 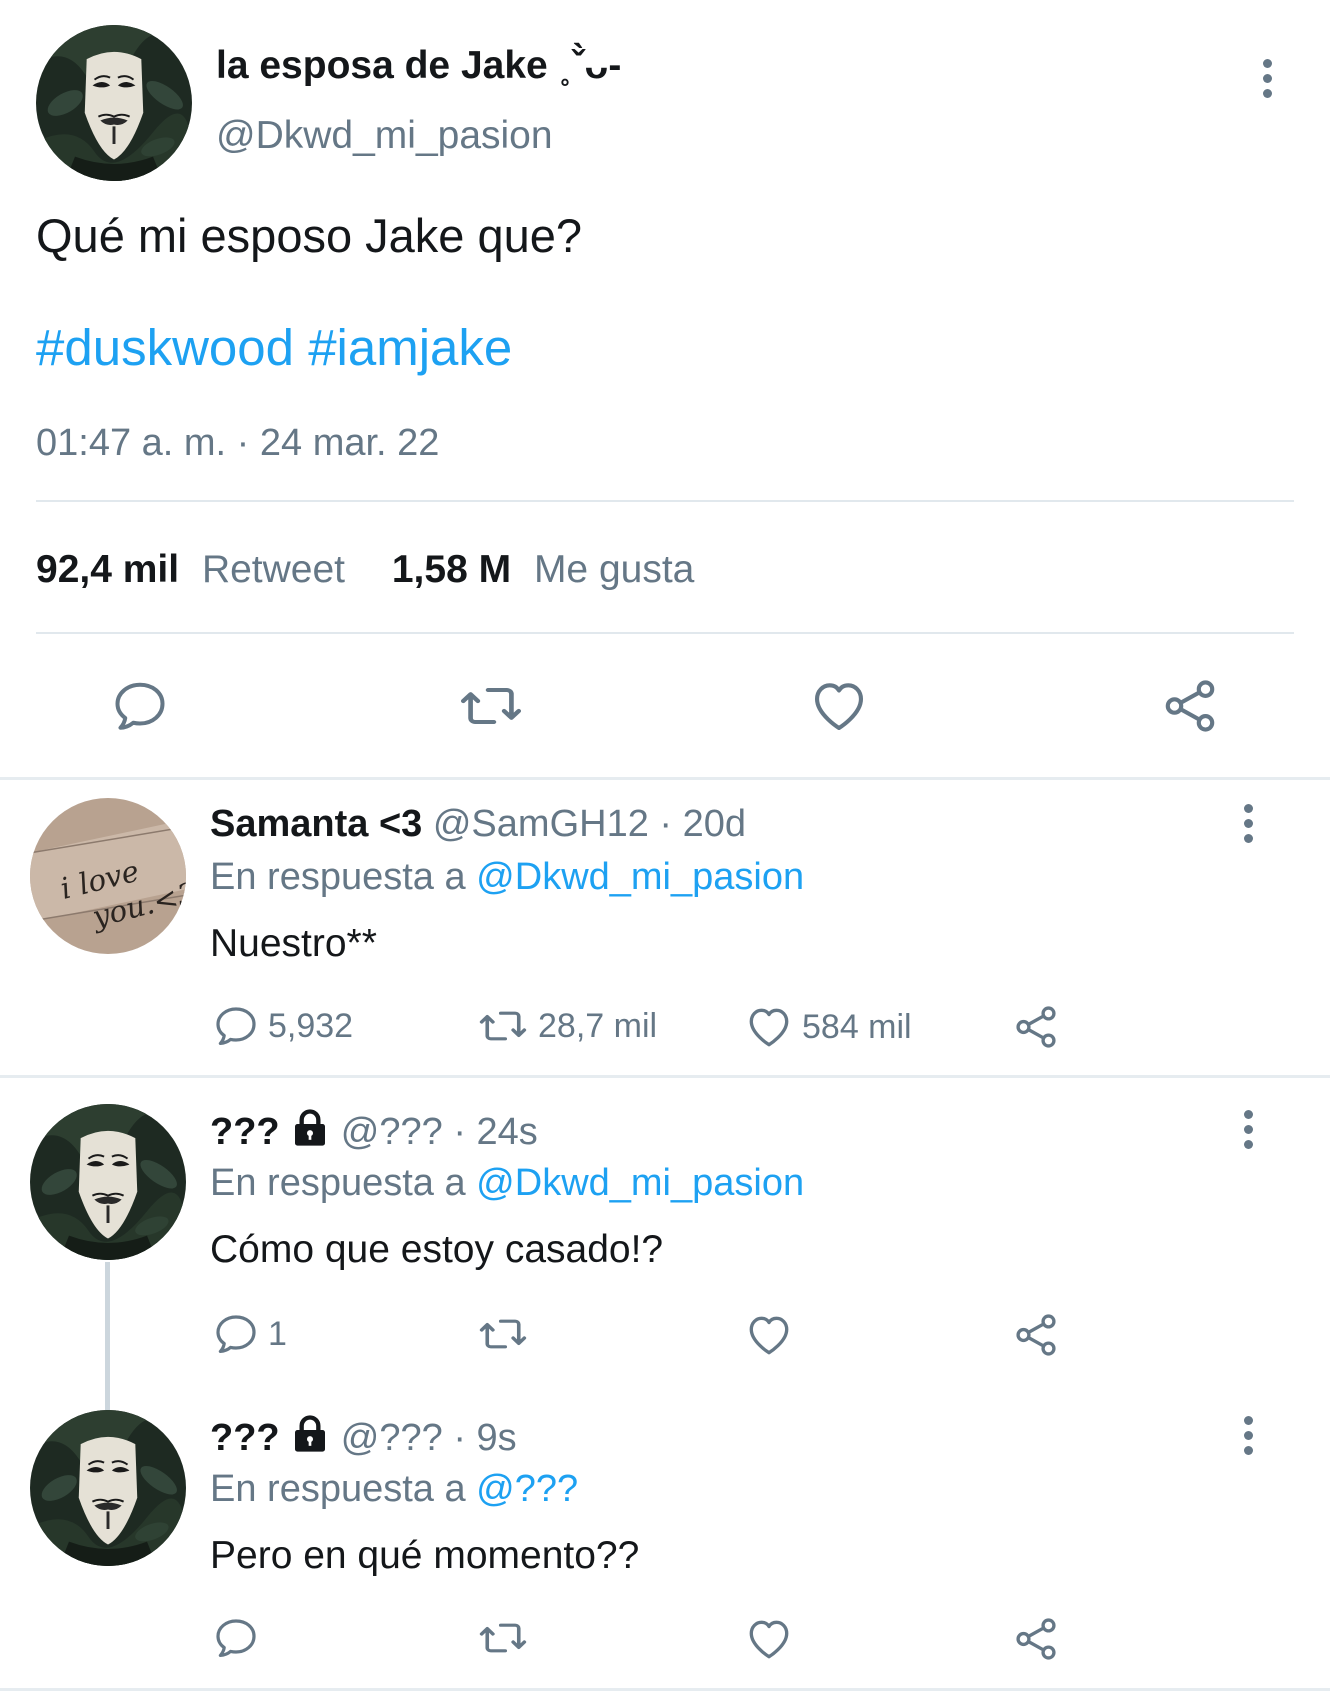 What do you see at coordinates (107, 1336) in the screenshot?
I see `thread-connector` at bounding box center [107, 1336].